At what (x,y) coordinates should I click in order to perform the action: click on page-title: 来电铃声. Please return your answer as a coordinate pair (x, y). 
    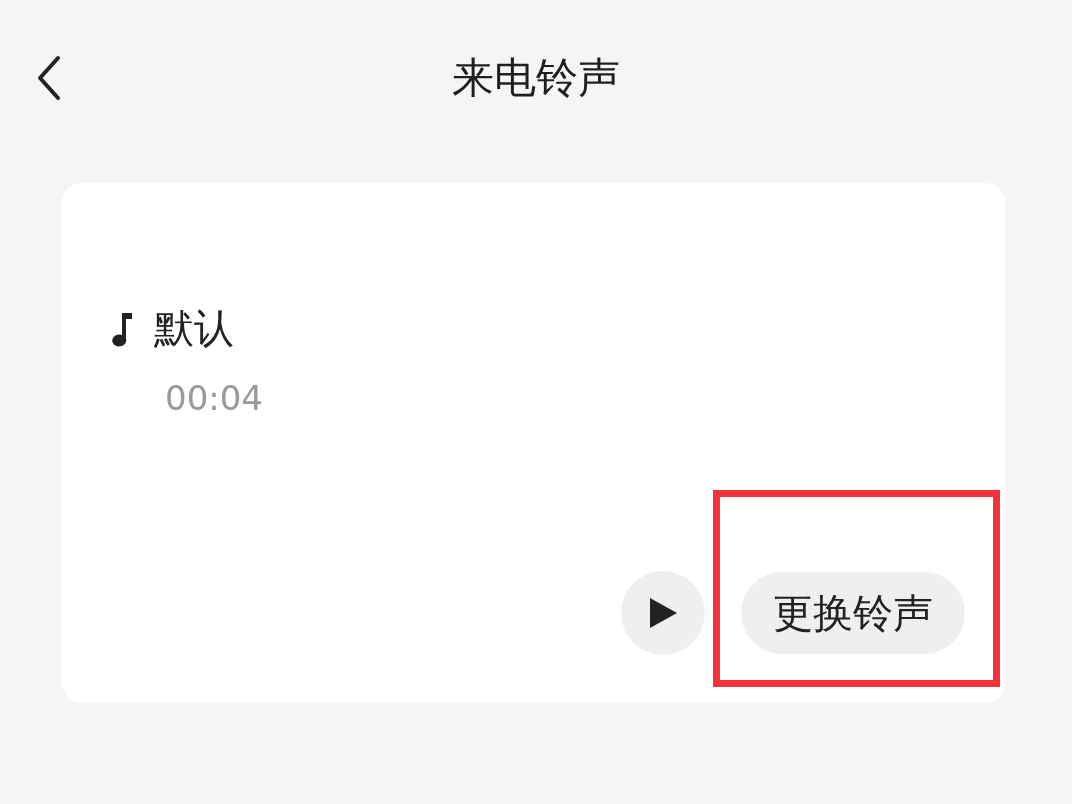
    Looking at the image, I should click on (536, 77).